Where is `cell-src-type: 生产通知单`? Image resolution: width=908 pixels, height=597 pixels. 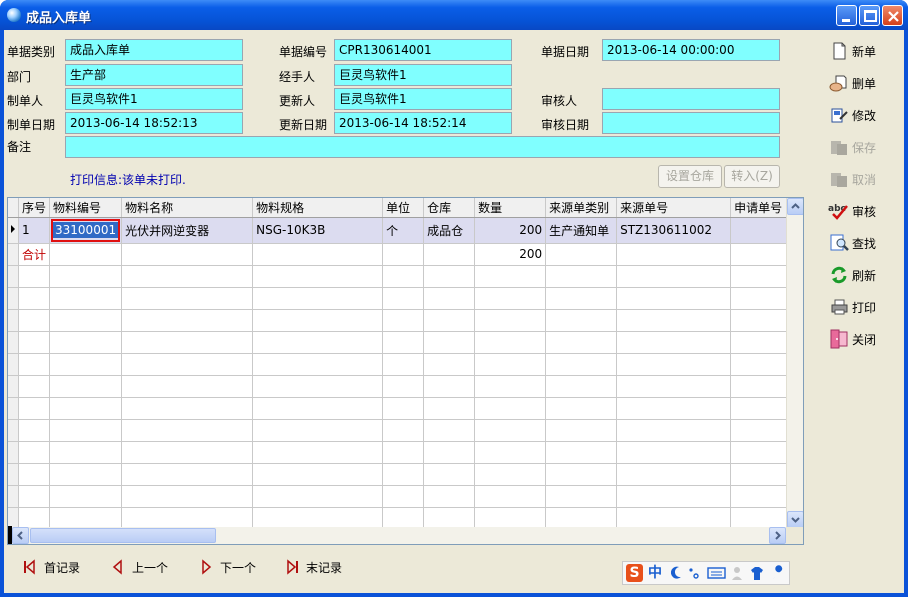 cell-src-type: 生产通知单 is located at coordinates (581, 230).